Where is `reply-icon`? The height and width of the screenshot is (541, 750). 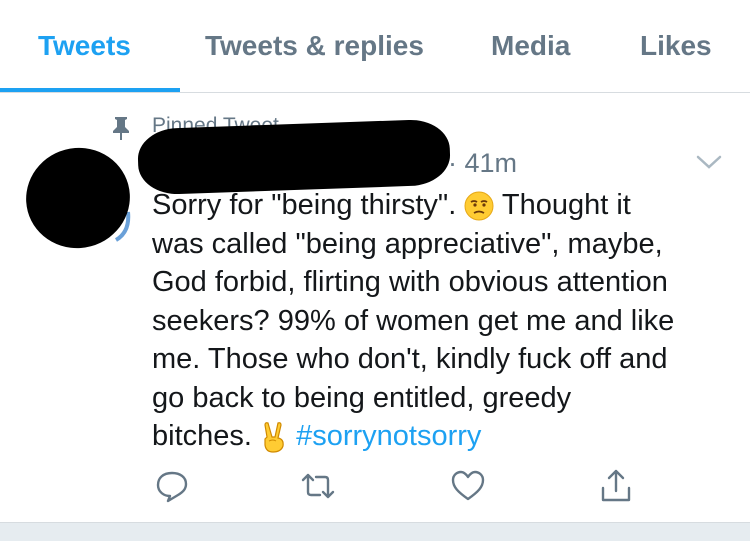 reply-icon is located at coordinates (172, 486).